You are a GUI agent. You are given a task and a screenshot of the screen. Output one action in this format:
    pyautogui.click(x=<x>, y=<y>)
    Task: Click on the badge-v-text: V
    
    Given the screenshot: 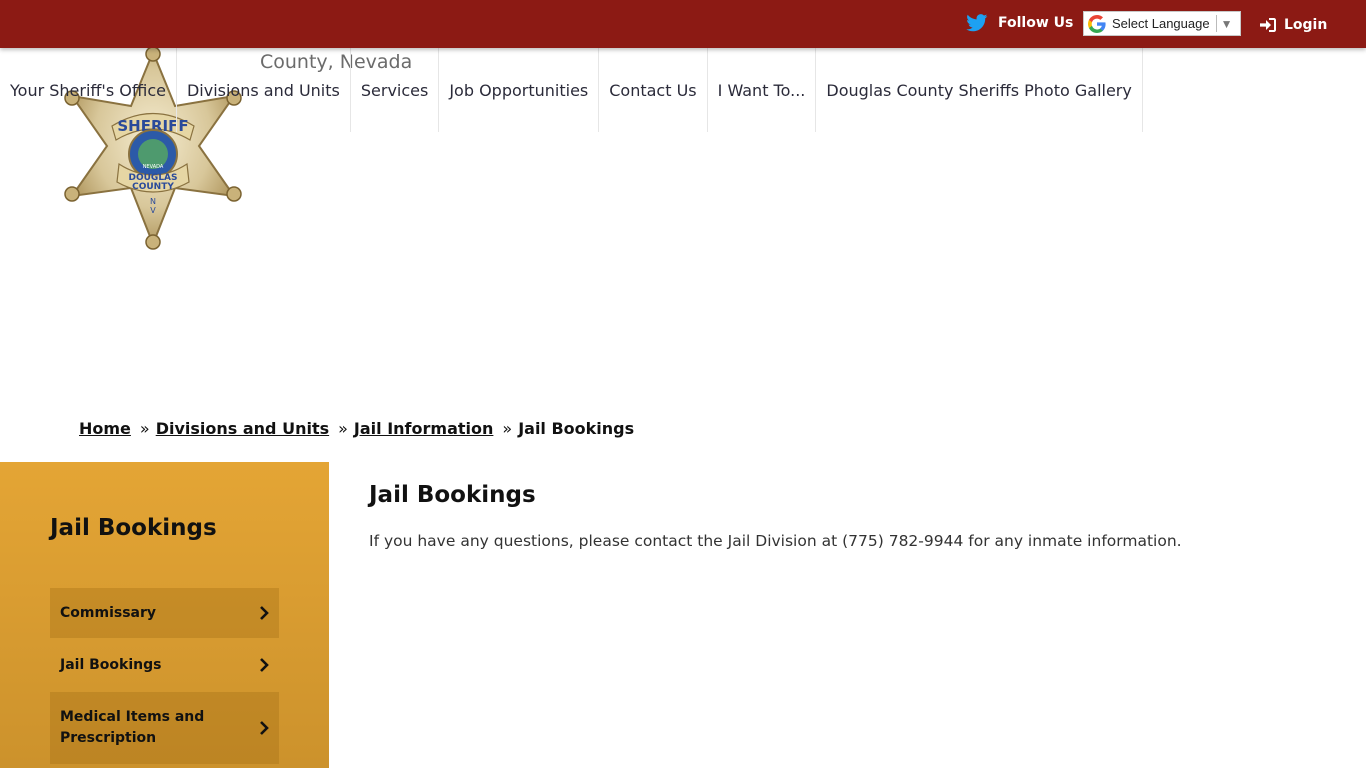 What is the action you would take?
    pyautogui.click(x=153, y=210)
    